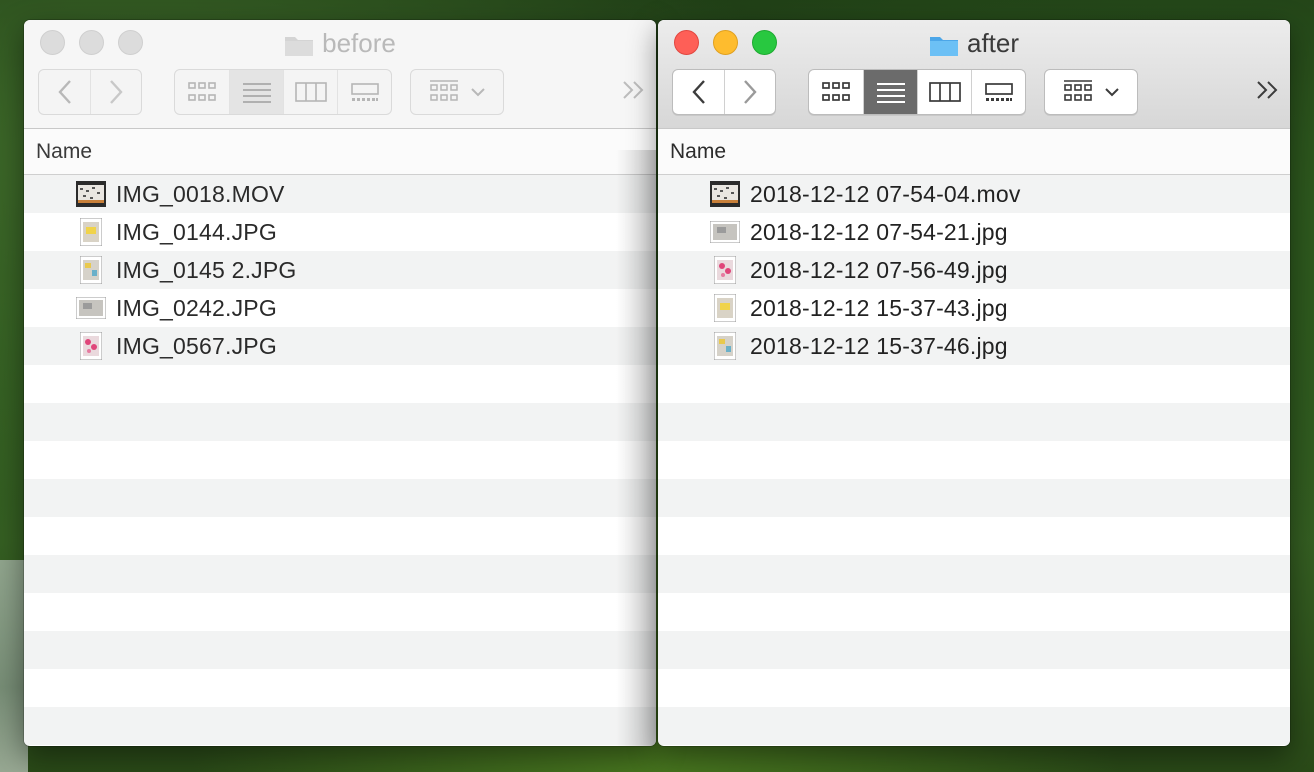 The image size is (1314, 772). I want to click on file-name: IMG_0567.JPG, so click(196, 345).